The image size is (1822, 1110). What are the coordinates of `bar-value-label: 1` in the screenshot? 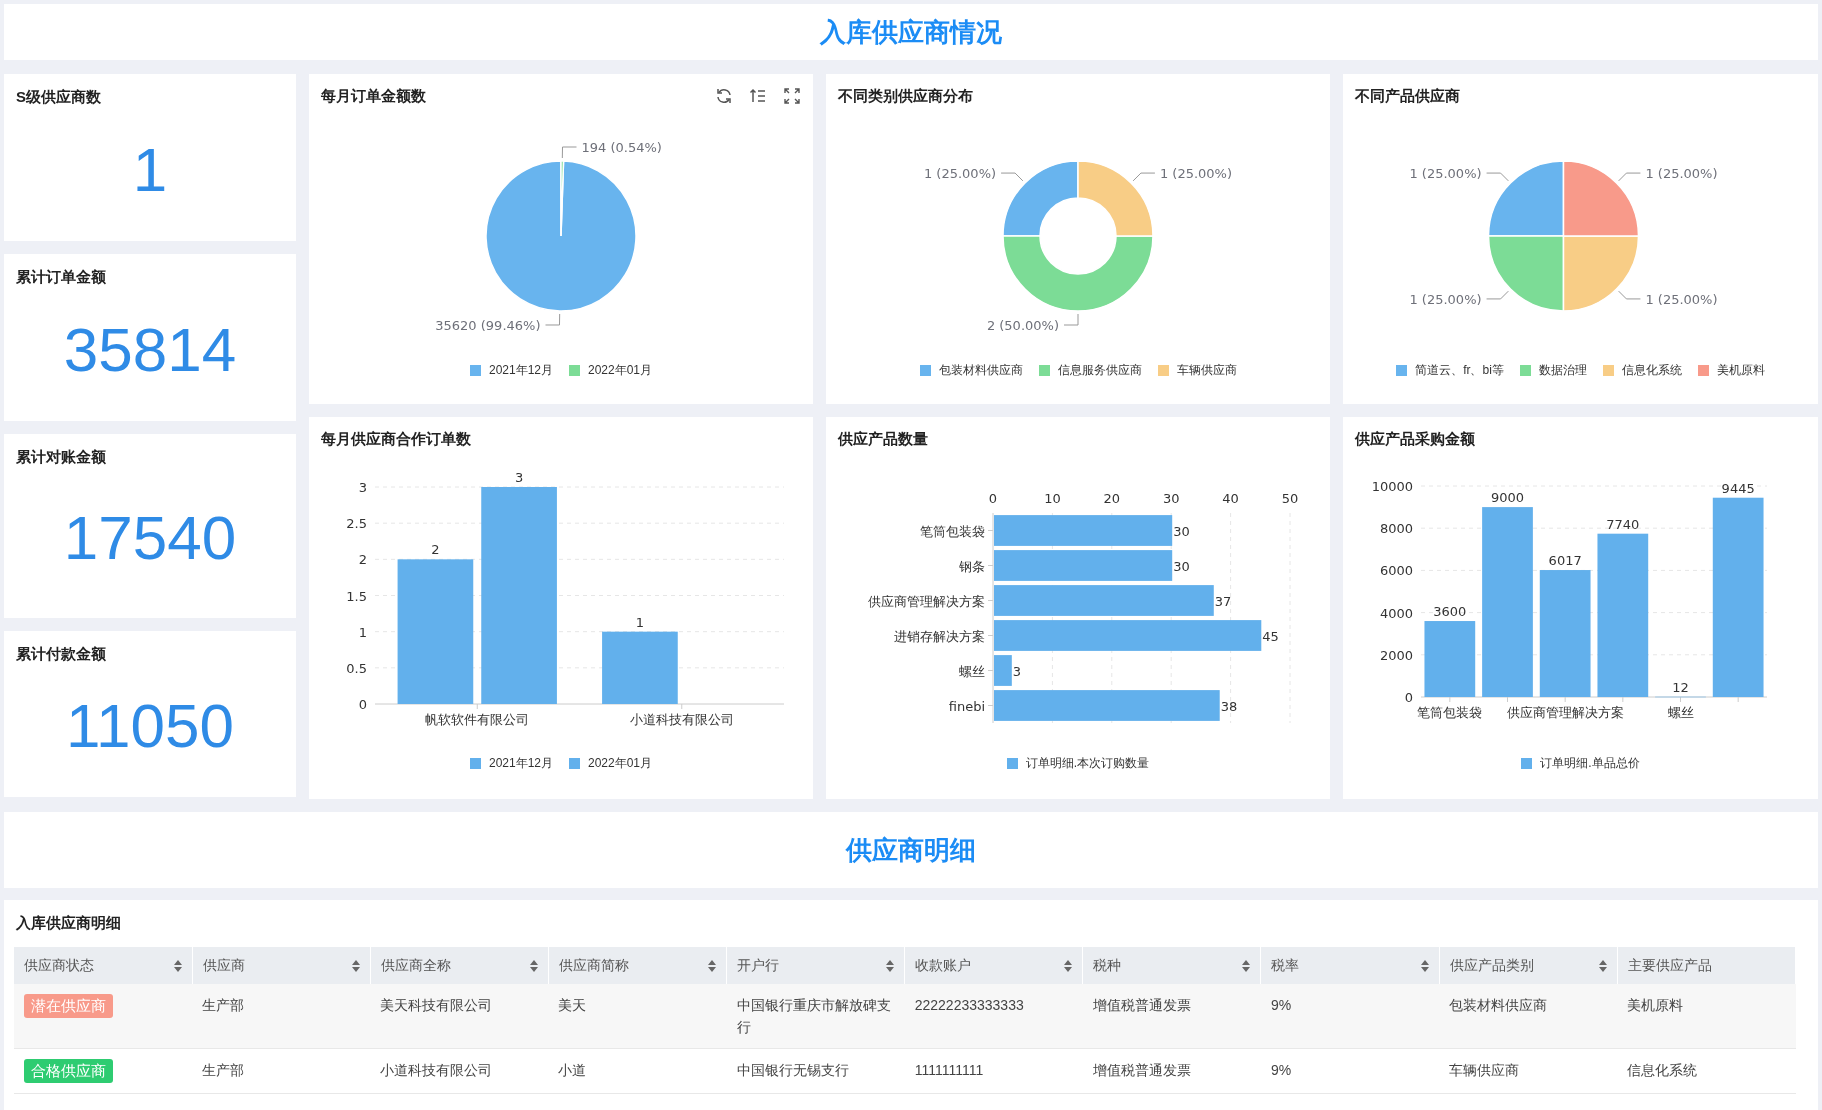 It's located at (640, 622).